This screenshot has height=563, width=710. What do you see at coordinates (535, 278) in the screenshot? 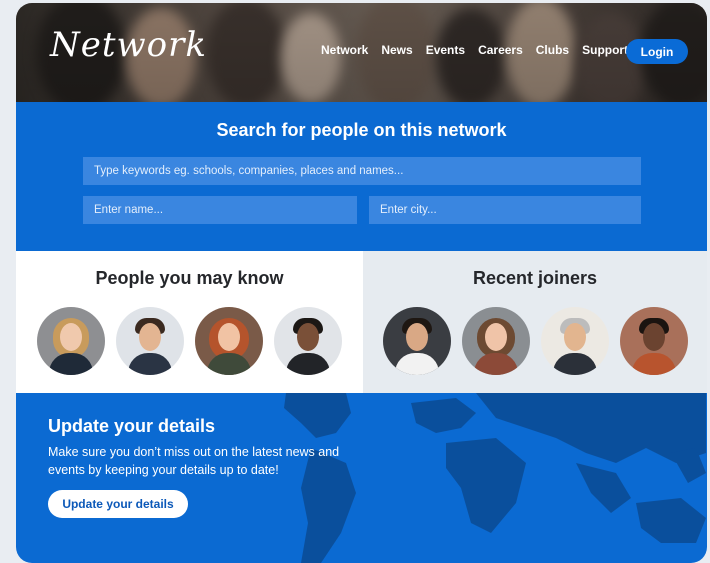
I see `recent-joiners-title: Recent joiners` at bounding box center [535, 278].